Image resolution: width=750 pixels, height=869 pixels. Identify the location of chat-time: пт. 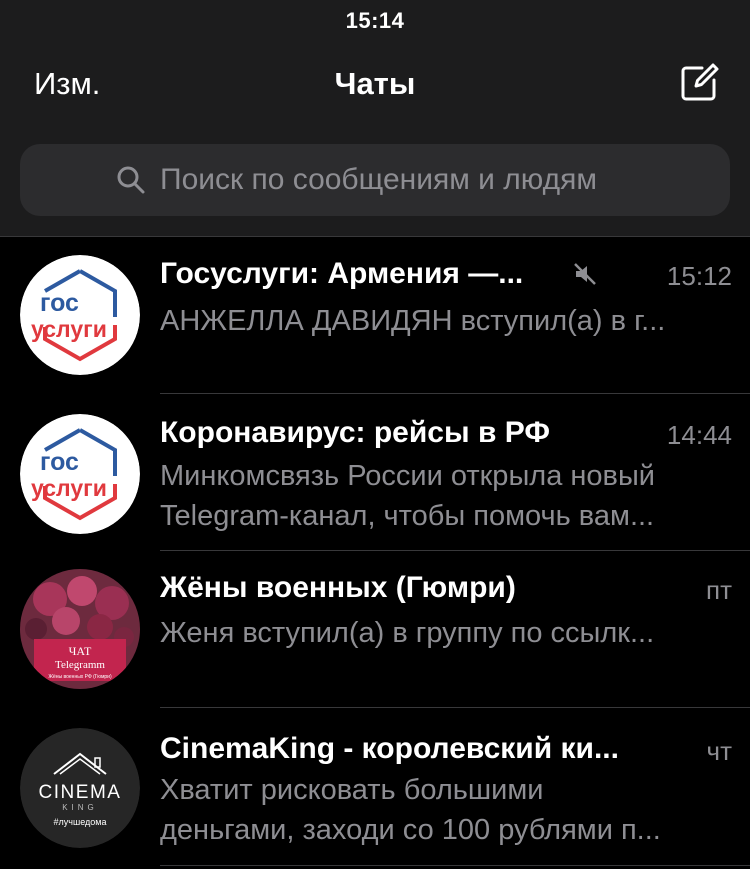
(719, 590).